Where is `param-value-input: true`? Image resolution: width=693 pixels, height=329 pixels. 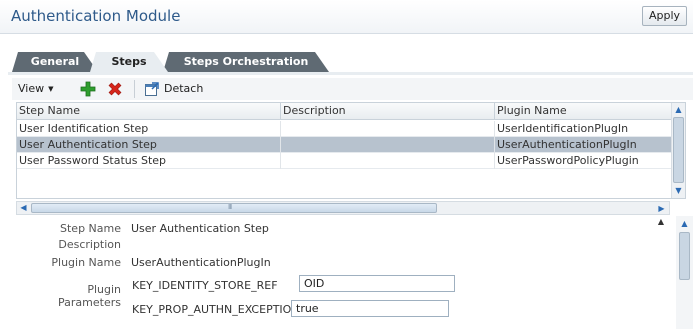 param-value-input: true is located at coordinates (370, 308).